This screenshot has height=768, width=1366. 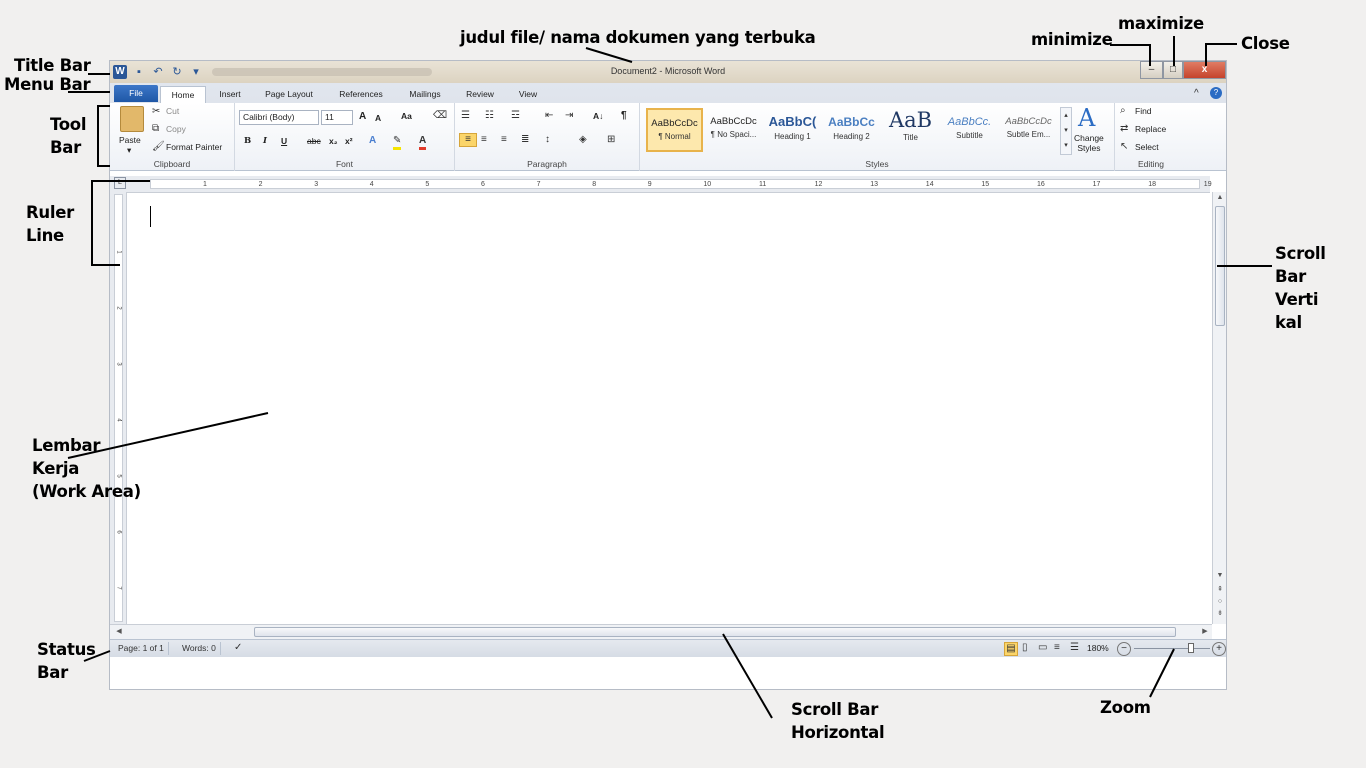 What do you see at coordinates (1290, 276) in the screenshot?
I see `label-scroll-v-line2: Bar` at bounding box center [1290, 276].